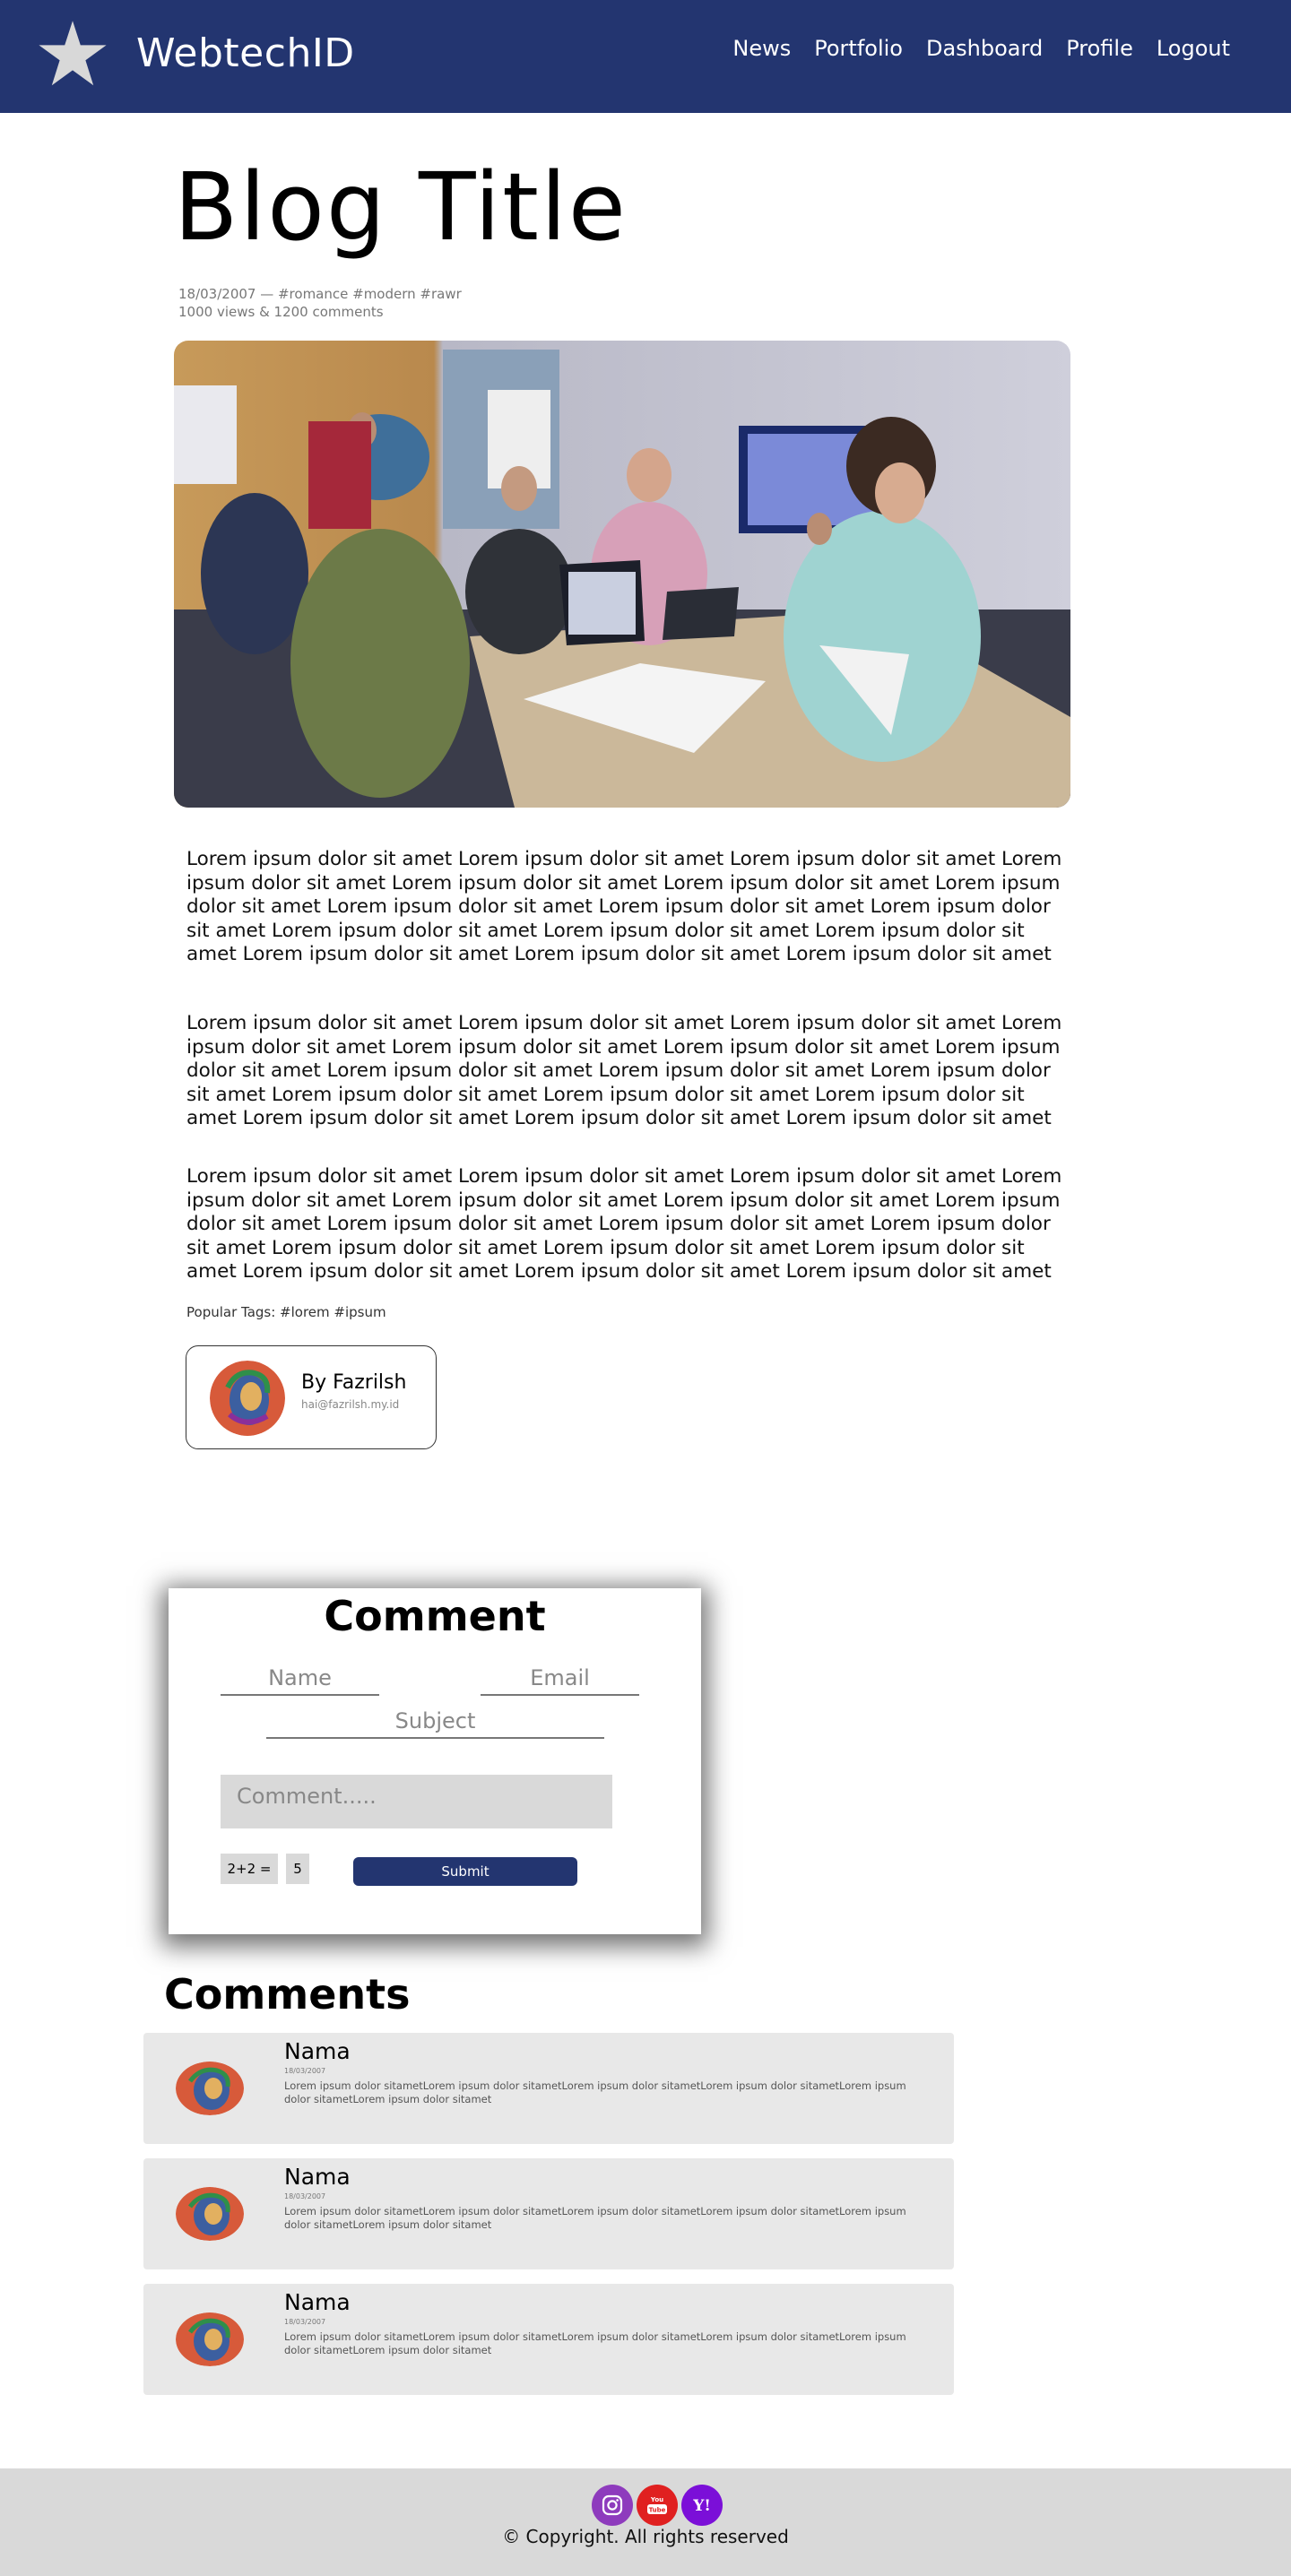 The image size is (1291, 2576). Describe the element at coordinates (656, 2499) in the screenshot. I see `svg-text: You` at that location.